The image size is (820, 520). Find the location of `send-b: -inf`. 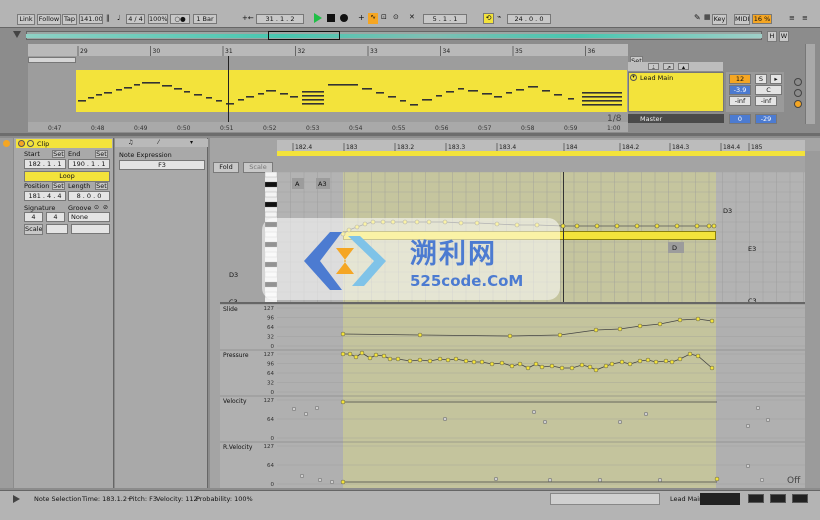

send-b: -inf is located at coordinates (766, 101).